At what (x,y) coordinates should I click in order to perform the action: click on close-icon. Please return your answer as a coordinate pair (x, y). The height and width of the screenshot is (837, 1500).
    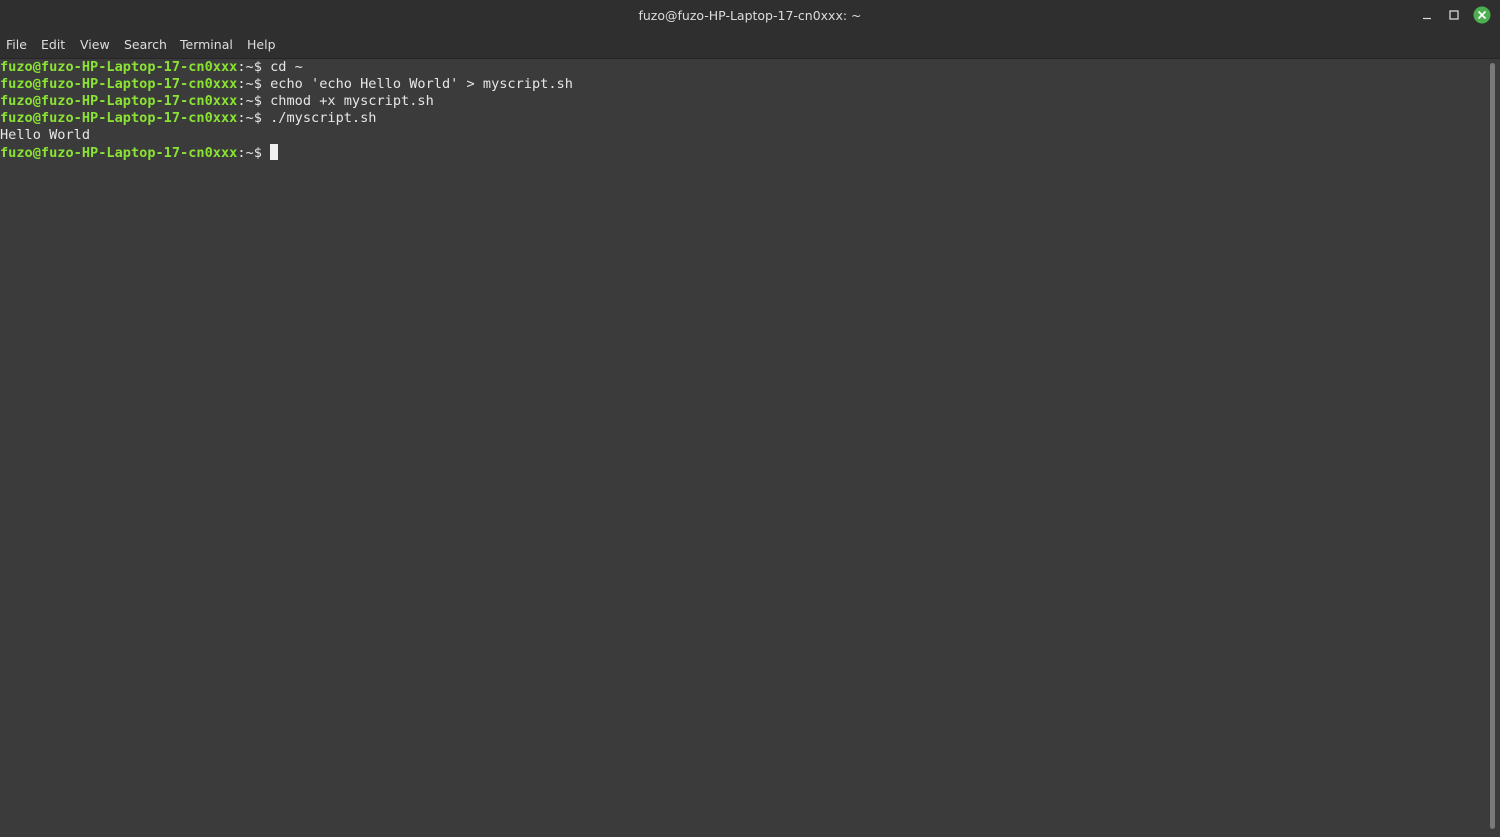
    Looking at the image, I should click on (1482, 15).